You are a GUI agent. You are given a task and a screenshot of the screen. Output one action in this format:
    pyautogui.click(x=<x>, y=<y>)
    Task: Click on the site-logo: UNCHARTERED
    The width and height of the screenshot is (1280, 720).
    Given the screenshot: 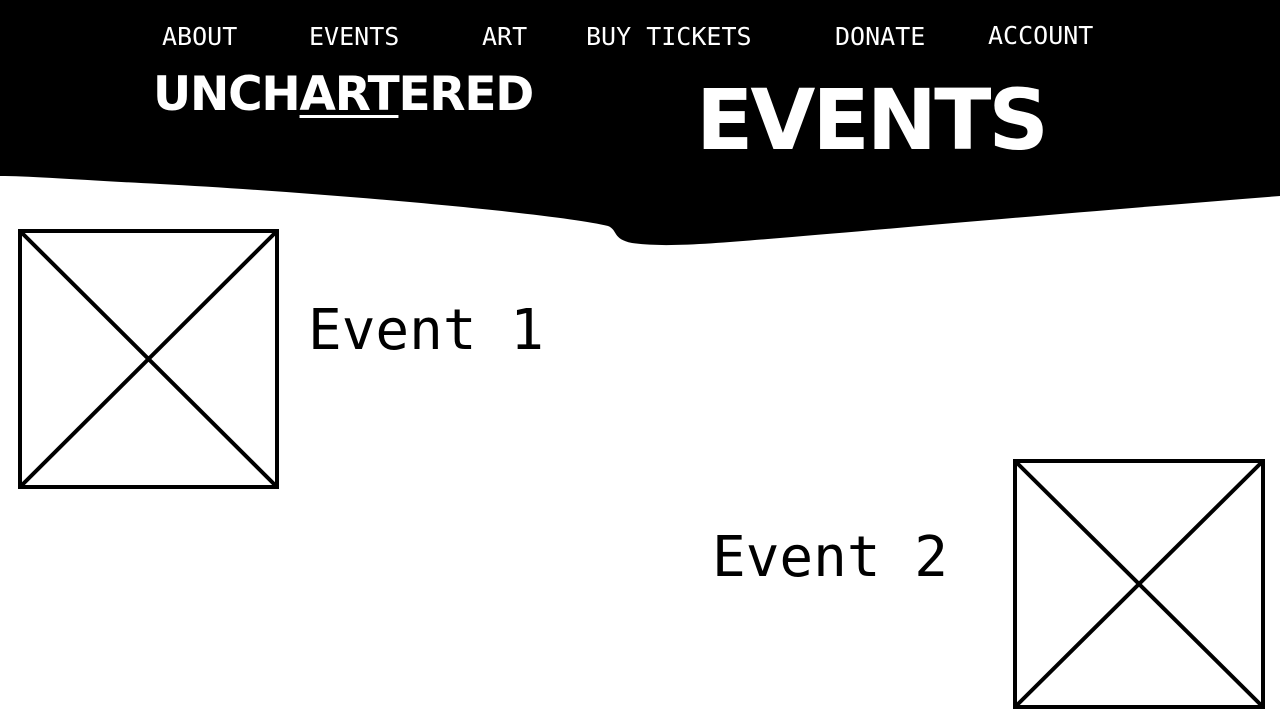 What is the action you would take?
    pyautogui.click(x=343, y=95)
    